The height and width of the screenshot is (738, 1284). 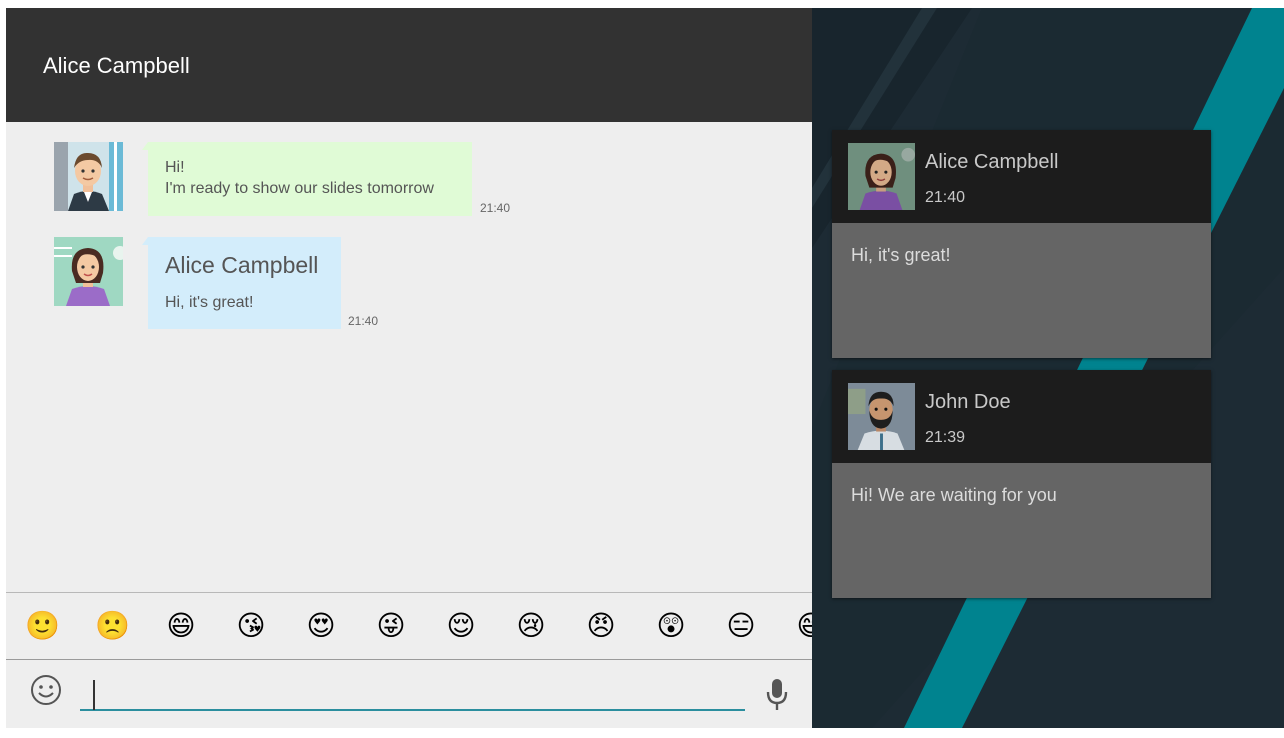 What do you see at coordinates (968, 402) in the screenshot?
I see `notification-sender: John Doe` at bounding box center [968, 402].